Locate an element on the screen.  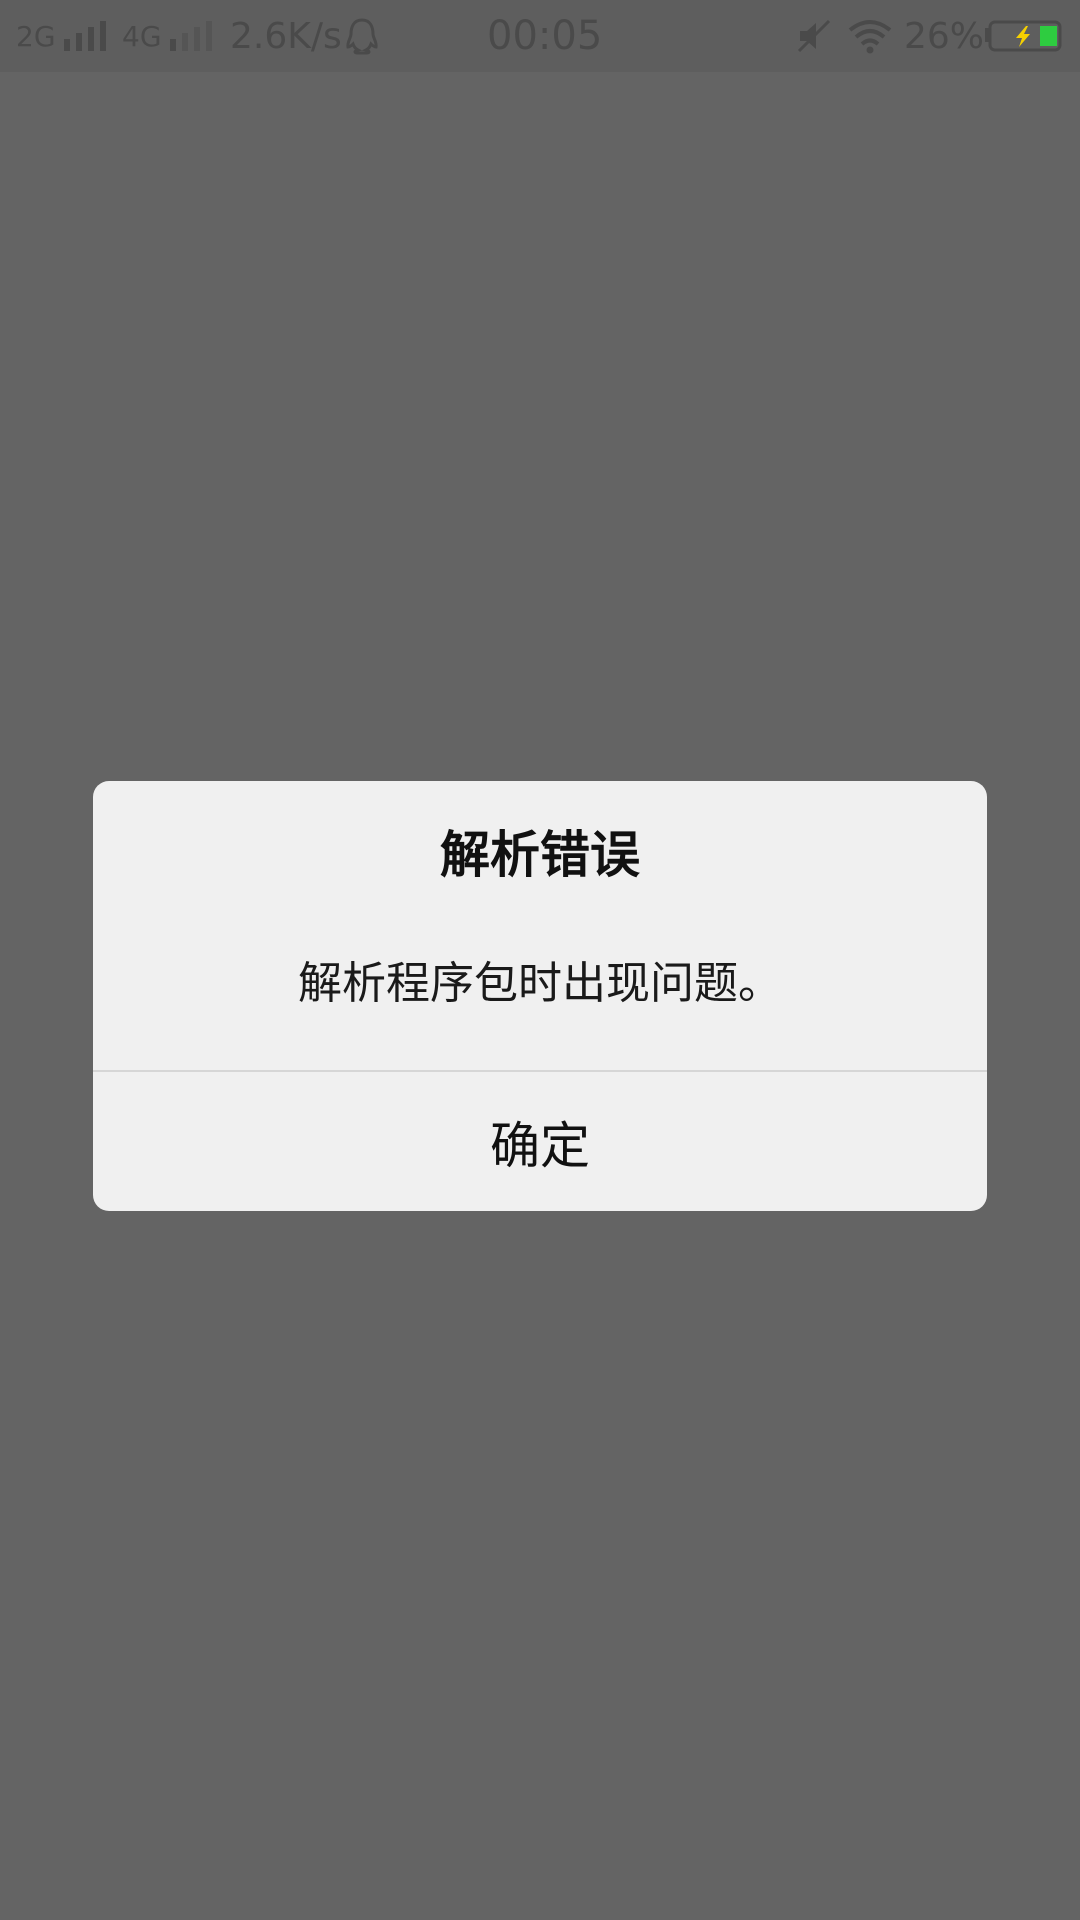
dialog-message: 解析程序包时出现问题。 is located at coordinates (540, 983).